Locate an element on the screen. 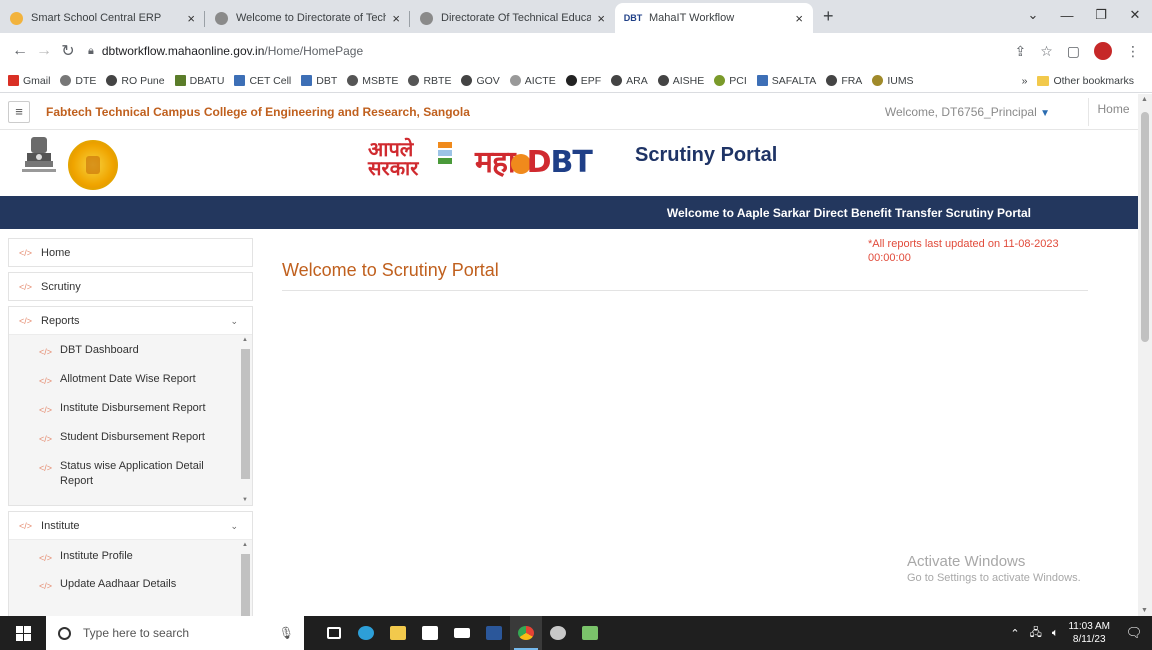 The height and width of the screenshot is (650, 1152). more-bookmarks-button: » is located at coordinates (1025, 81).